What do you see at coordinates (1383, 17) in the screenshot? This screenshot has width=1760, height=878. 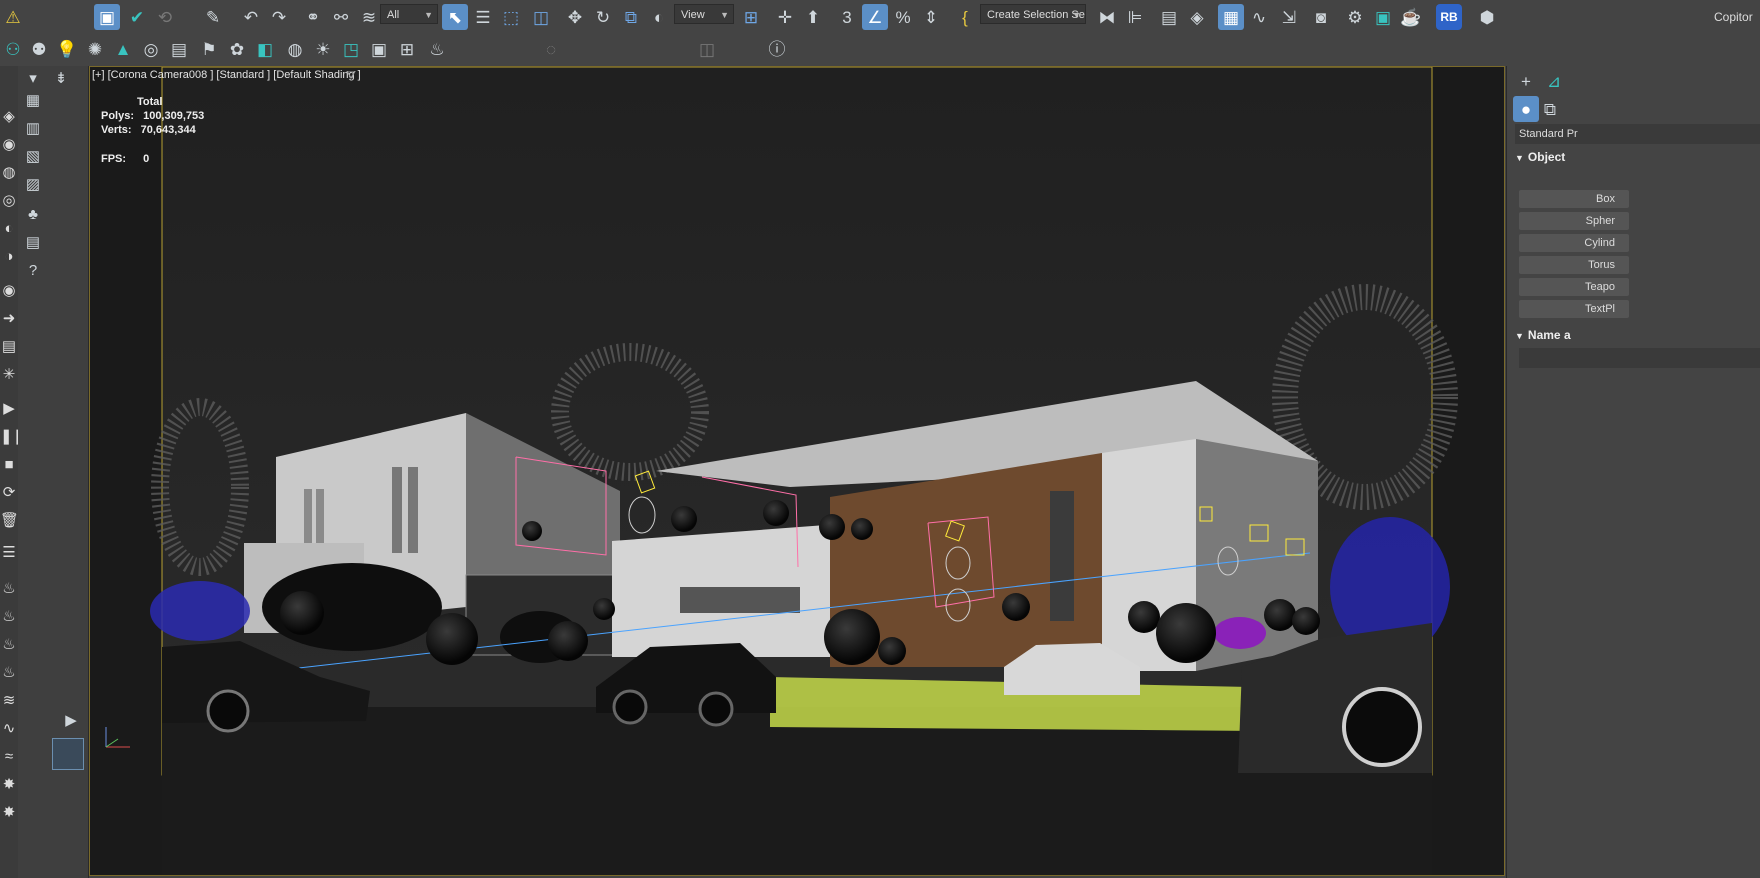 I see `rendered-frame-window-icon: ▣` at bounding box center [1383, 17].